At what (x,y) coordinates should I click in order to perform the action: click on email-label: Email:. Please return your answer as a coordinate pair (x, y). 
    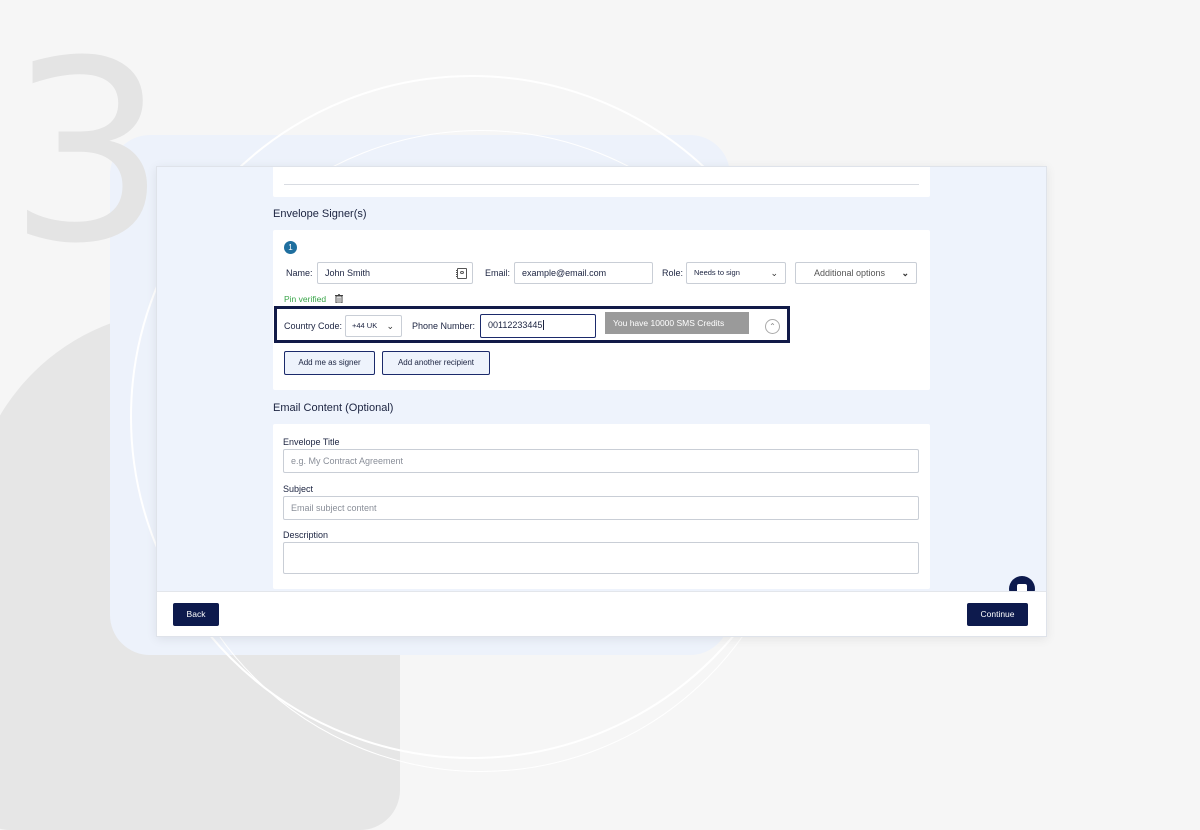
    Looking at the image, I should click on (498, 273).